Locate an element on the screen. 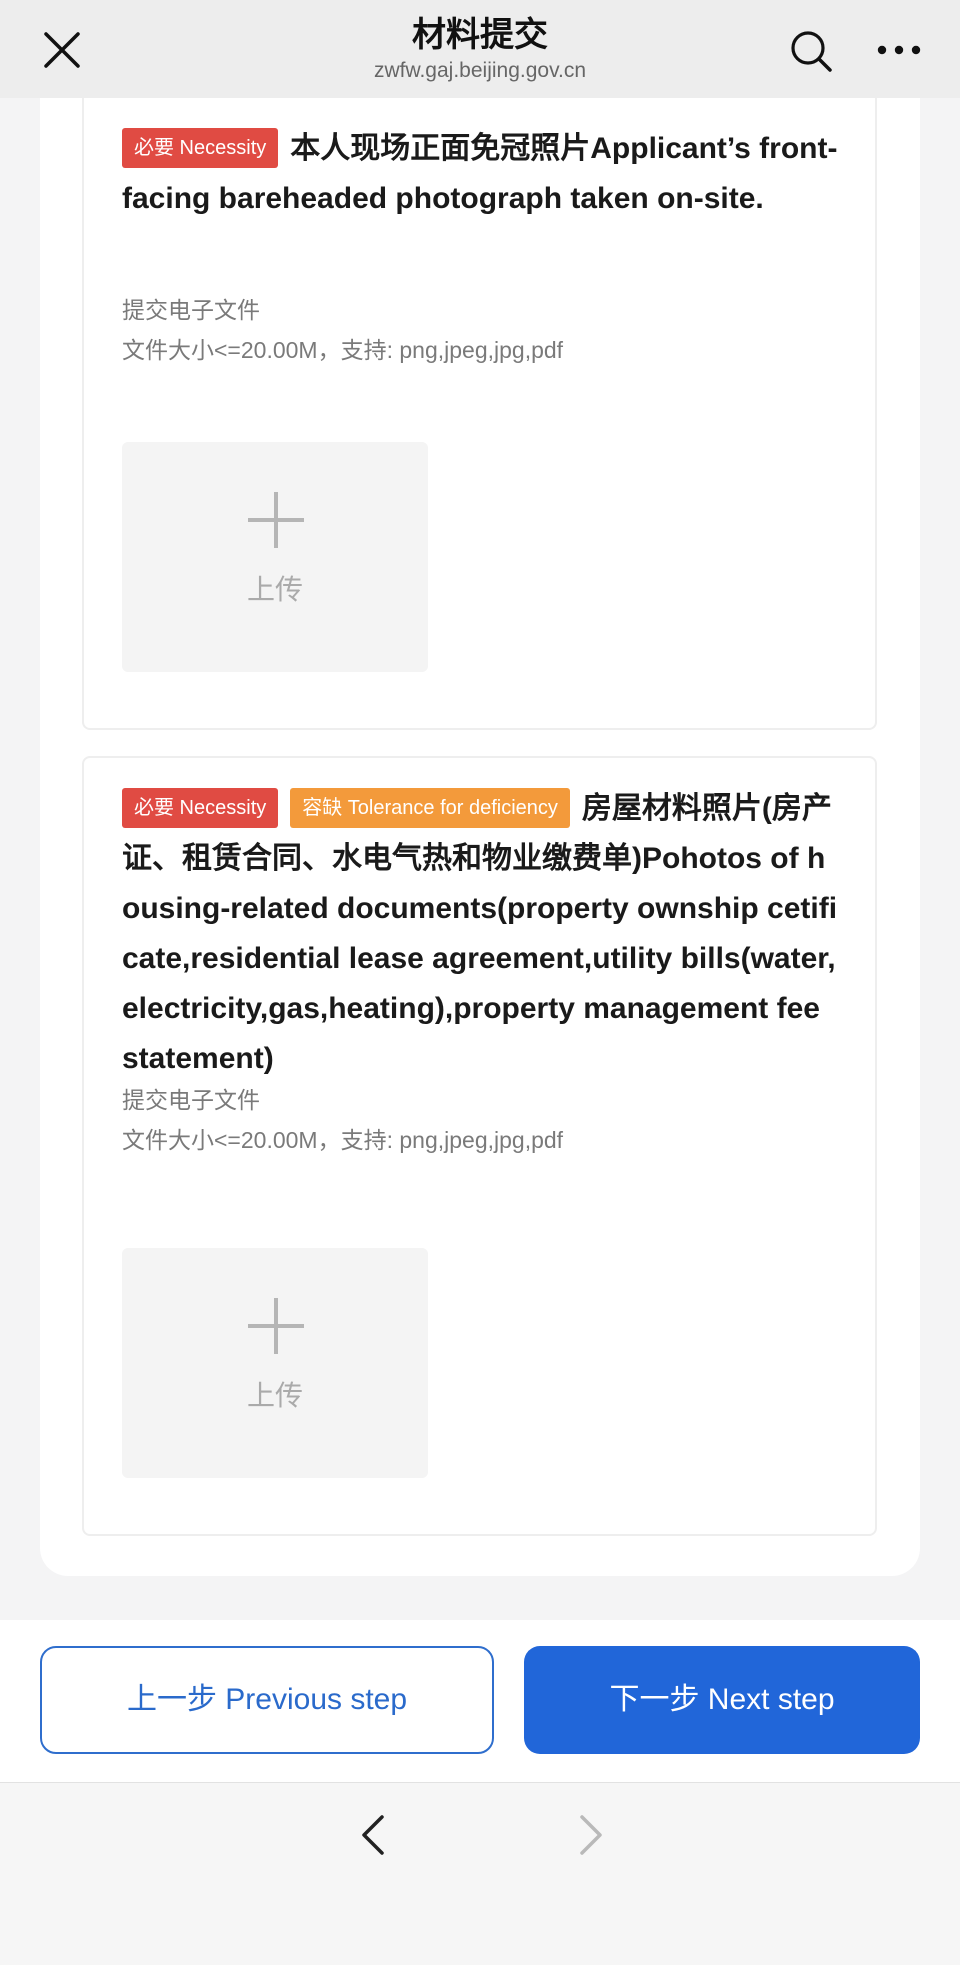 Image resolution: width=960 pixels, height=1965 pixels. search-icon is located at coordinates (811, 51).